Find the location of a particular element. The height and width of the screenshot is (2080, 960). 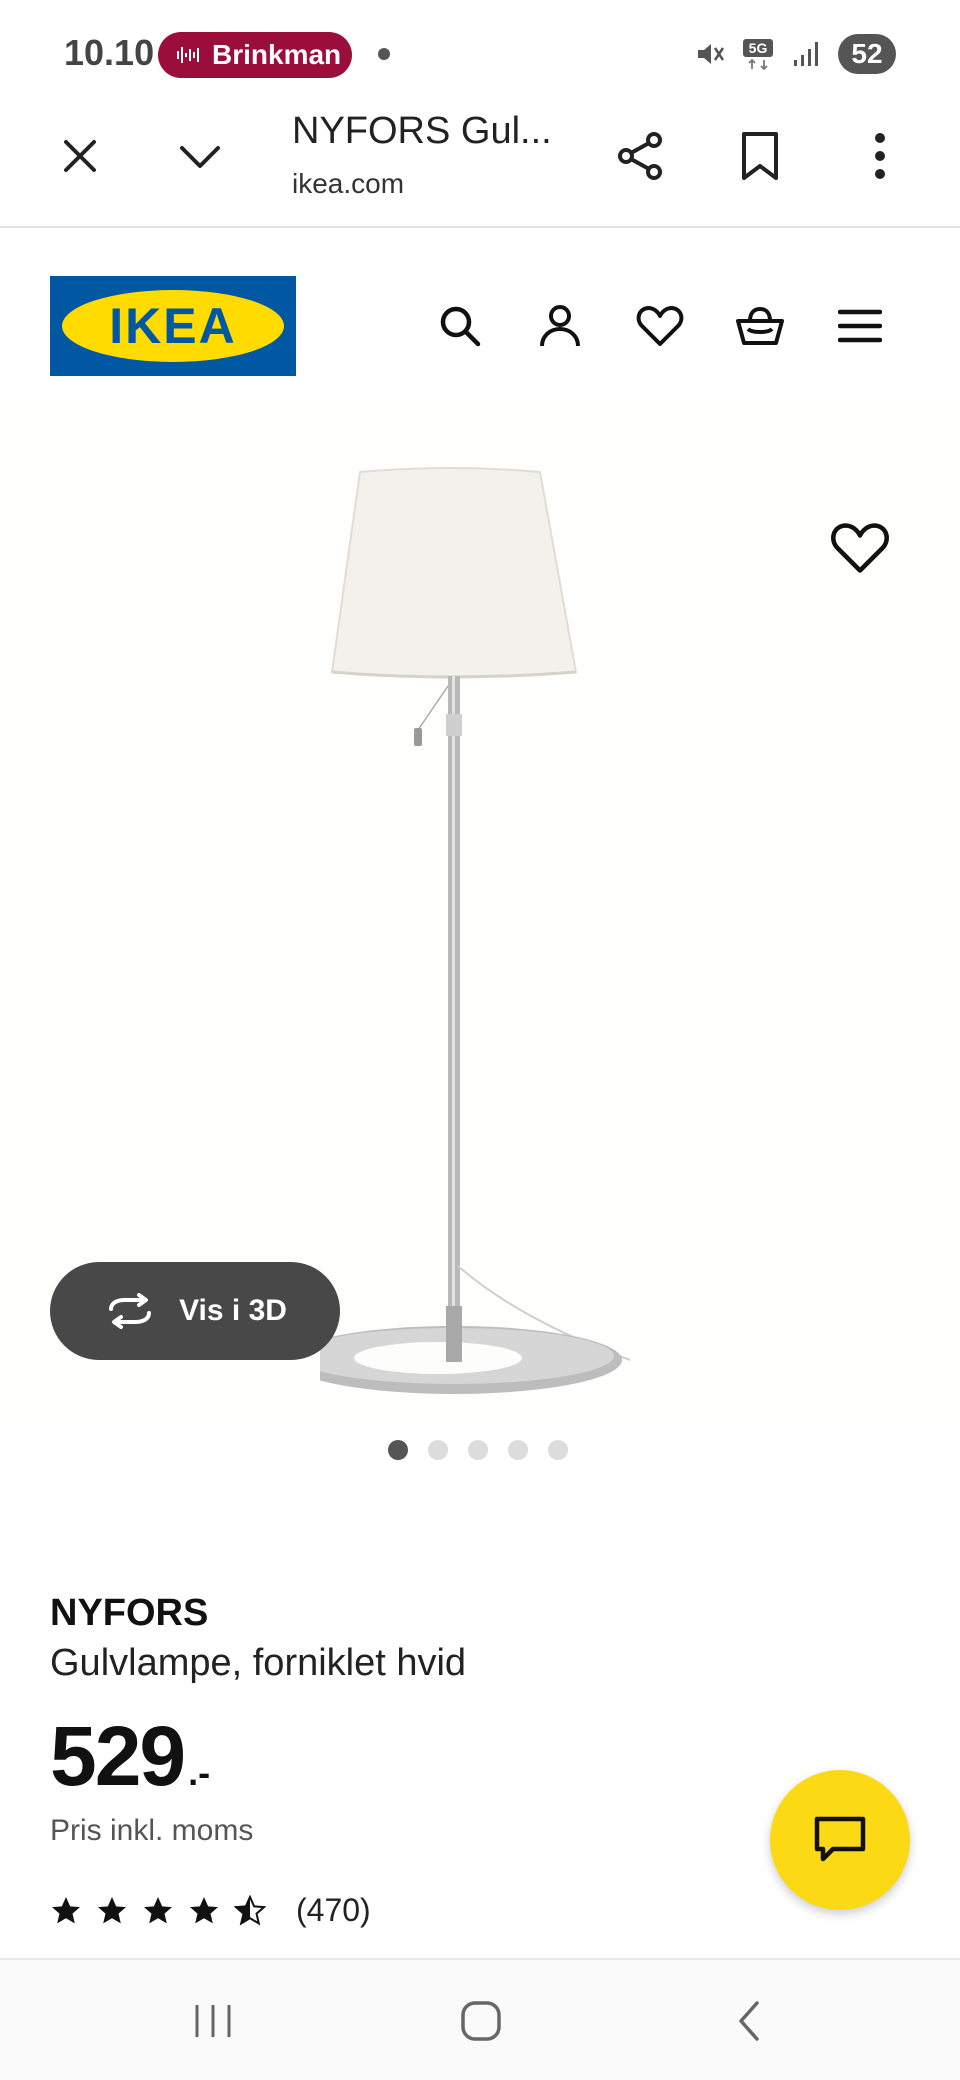

bookmark-icon is located at coordinates (760, 156).